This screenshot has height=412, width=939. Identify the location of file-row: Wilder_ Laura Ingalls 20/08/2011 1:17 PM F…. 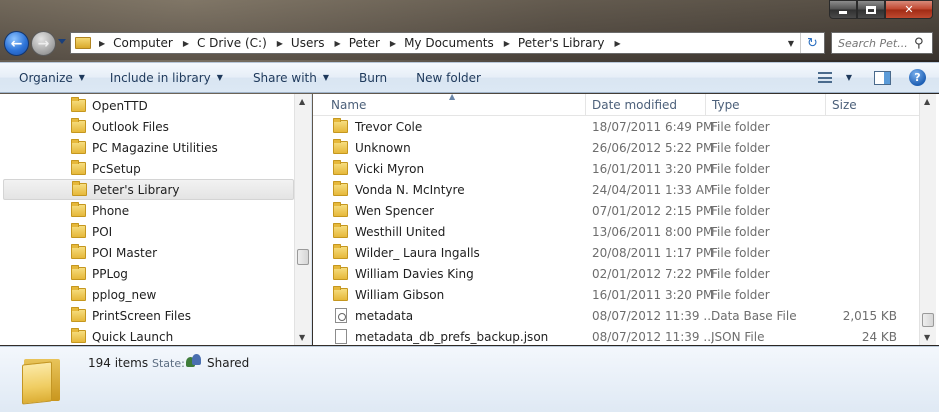
(616, 252).